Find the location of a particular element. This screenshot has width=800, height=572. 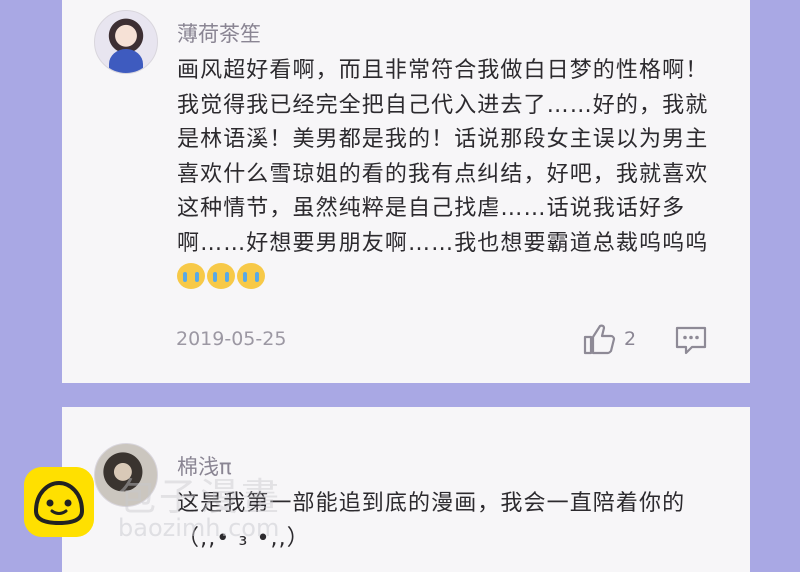

comment-date: 2019-05-25 is located at coordinates (231, 339).